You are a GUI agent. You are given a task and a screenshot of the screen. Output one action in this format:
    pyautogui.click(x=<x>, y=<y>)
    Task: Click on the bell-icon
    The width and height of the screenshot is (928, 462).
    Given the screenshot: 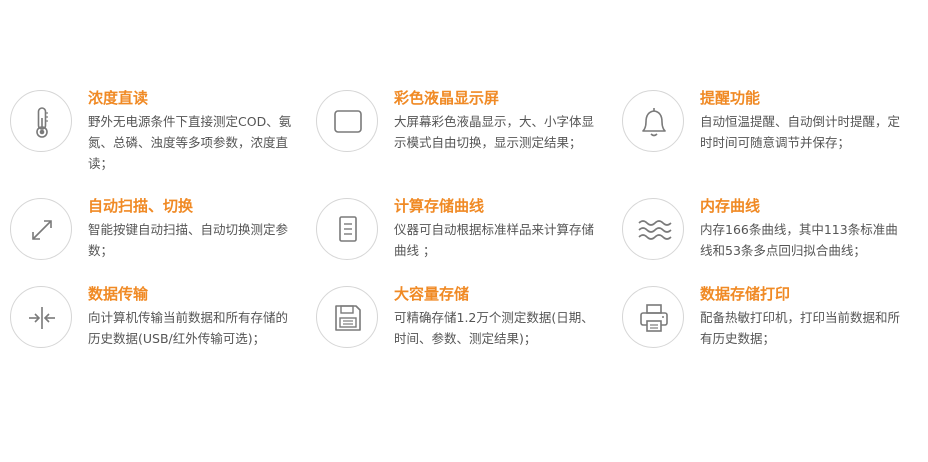 What is the action you would take?
    pyautogui.click(x=653, y=121)
    